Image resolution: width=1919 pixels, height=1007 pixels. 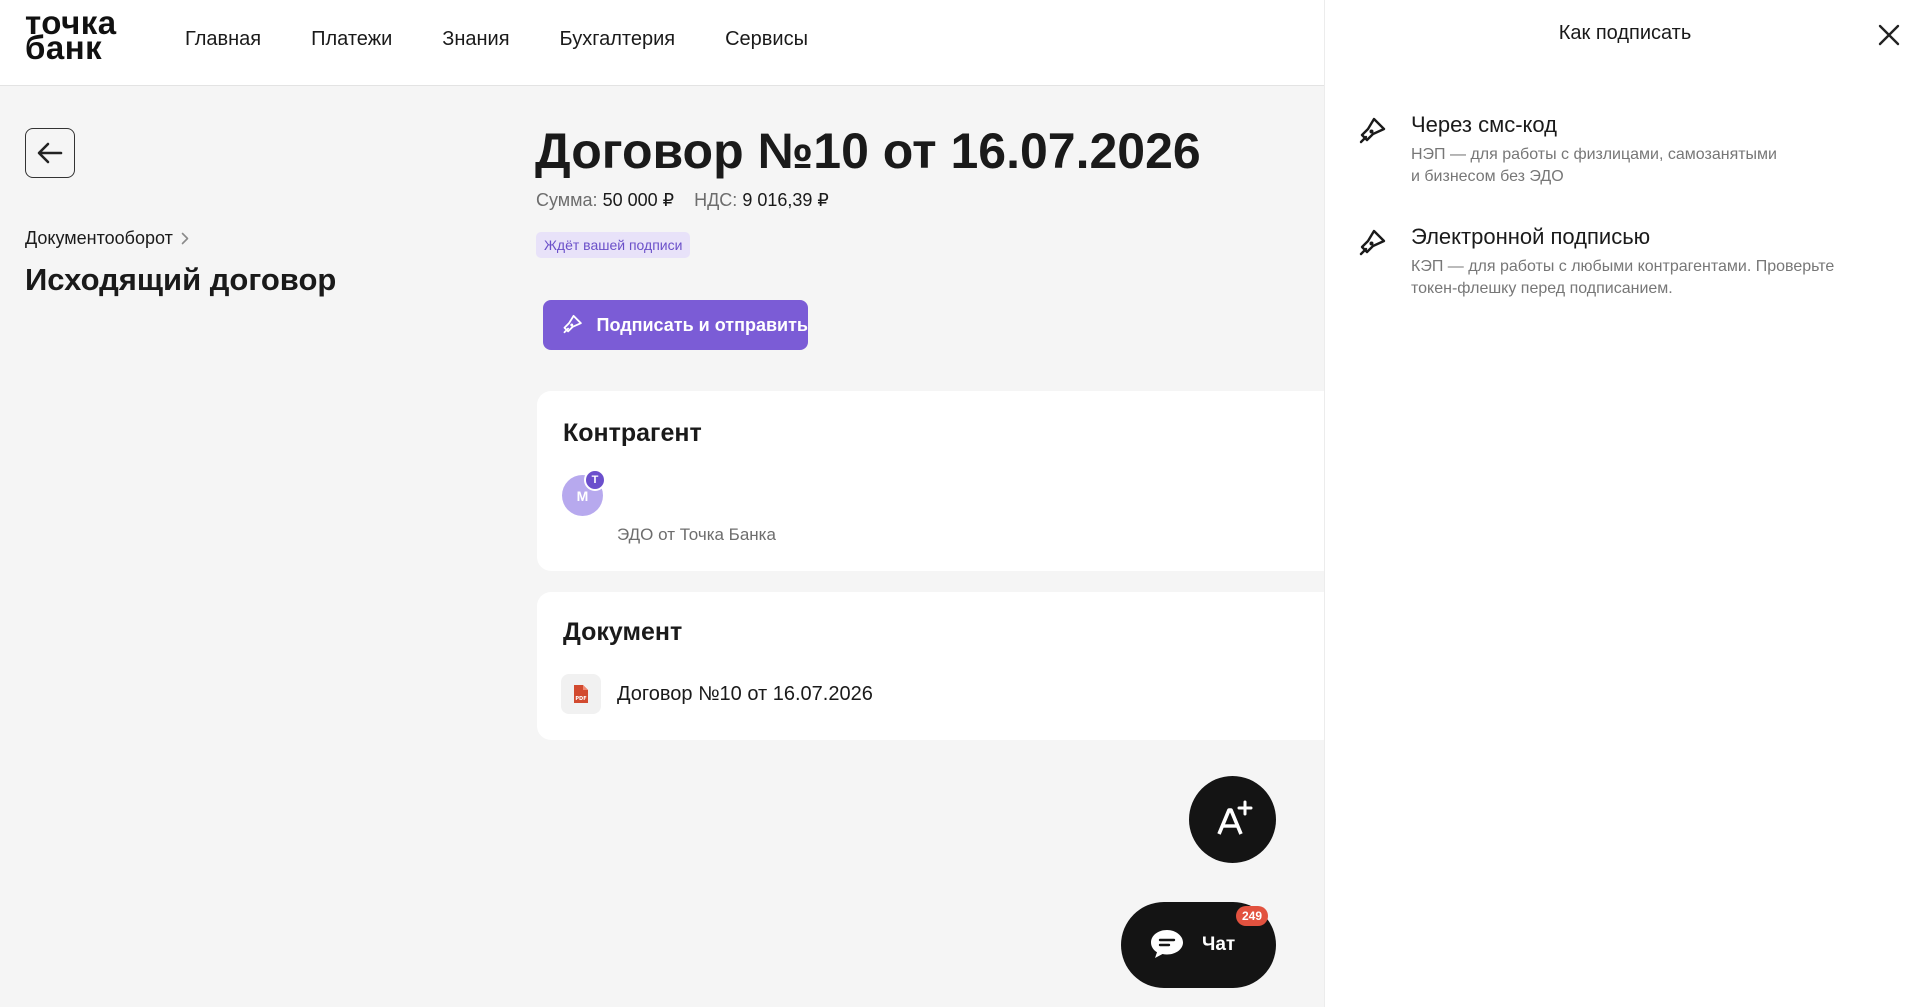 What do you see at coordinates (937, 481) in the screenshot?
I see `contragent-card: Контрагент M T ЭДО от Точка Банка` at bounding box center [937, 481].